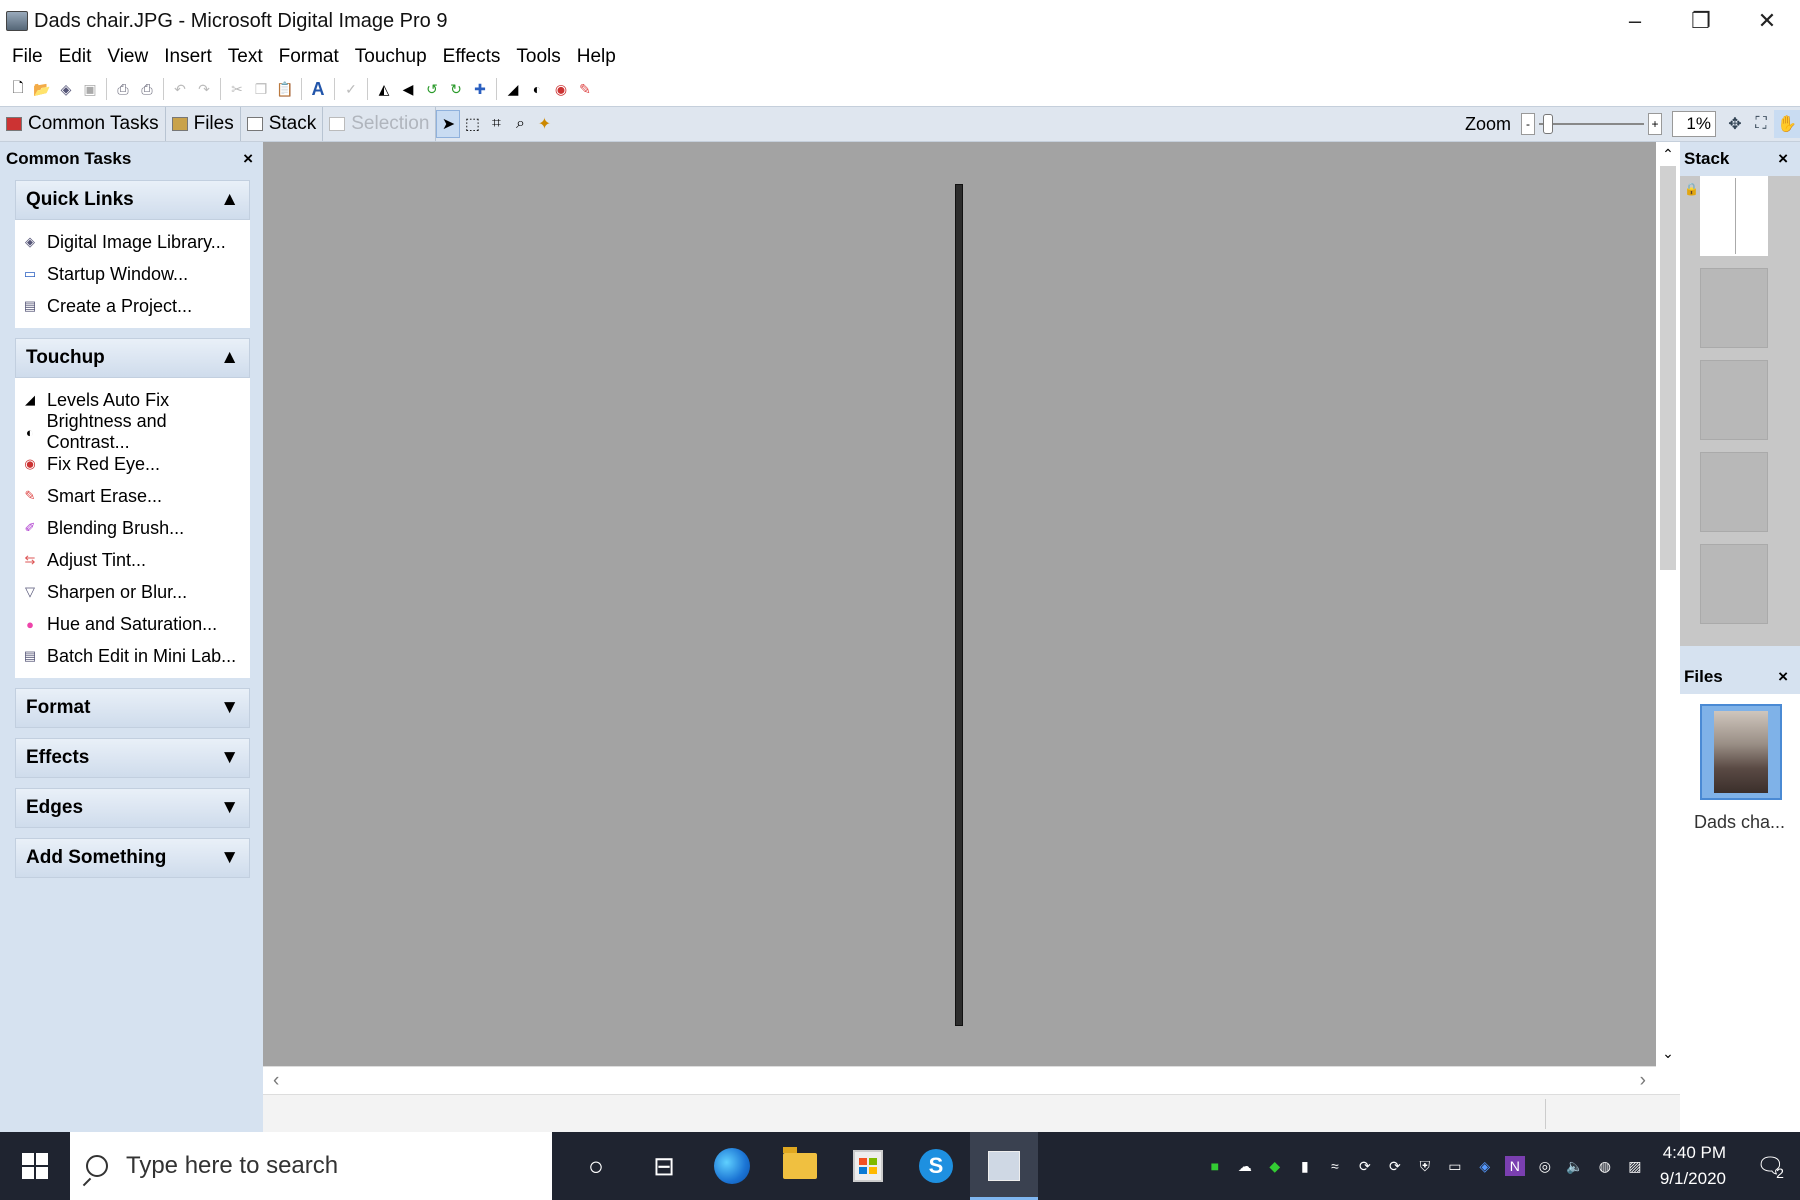 The image size is (1800, 1200). What do you see at coordinates (66, 89) in the screenshot?
I see `library-icon: ◈` at bounding box center [66, 89].